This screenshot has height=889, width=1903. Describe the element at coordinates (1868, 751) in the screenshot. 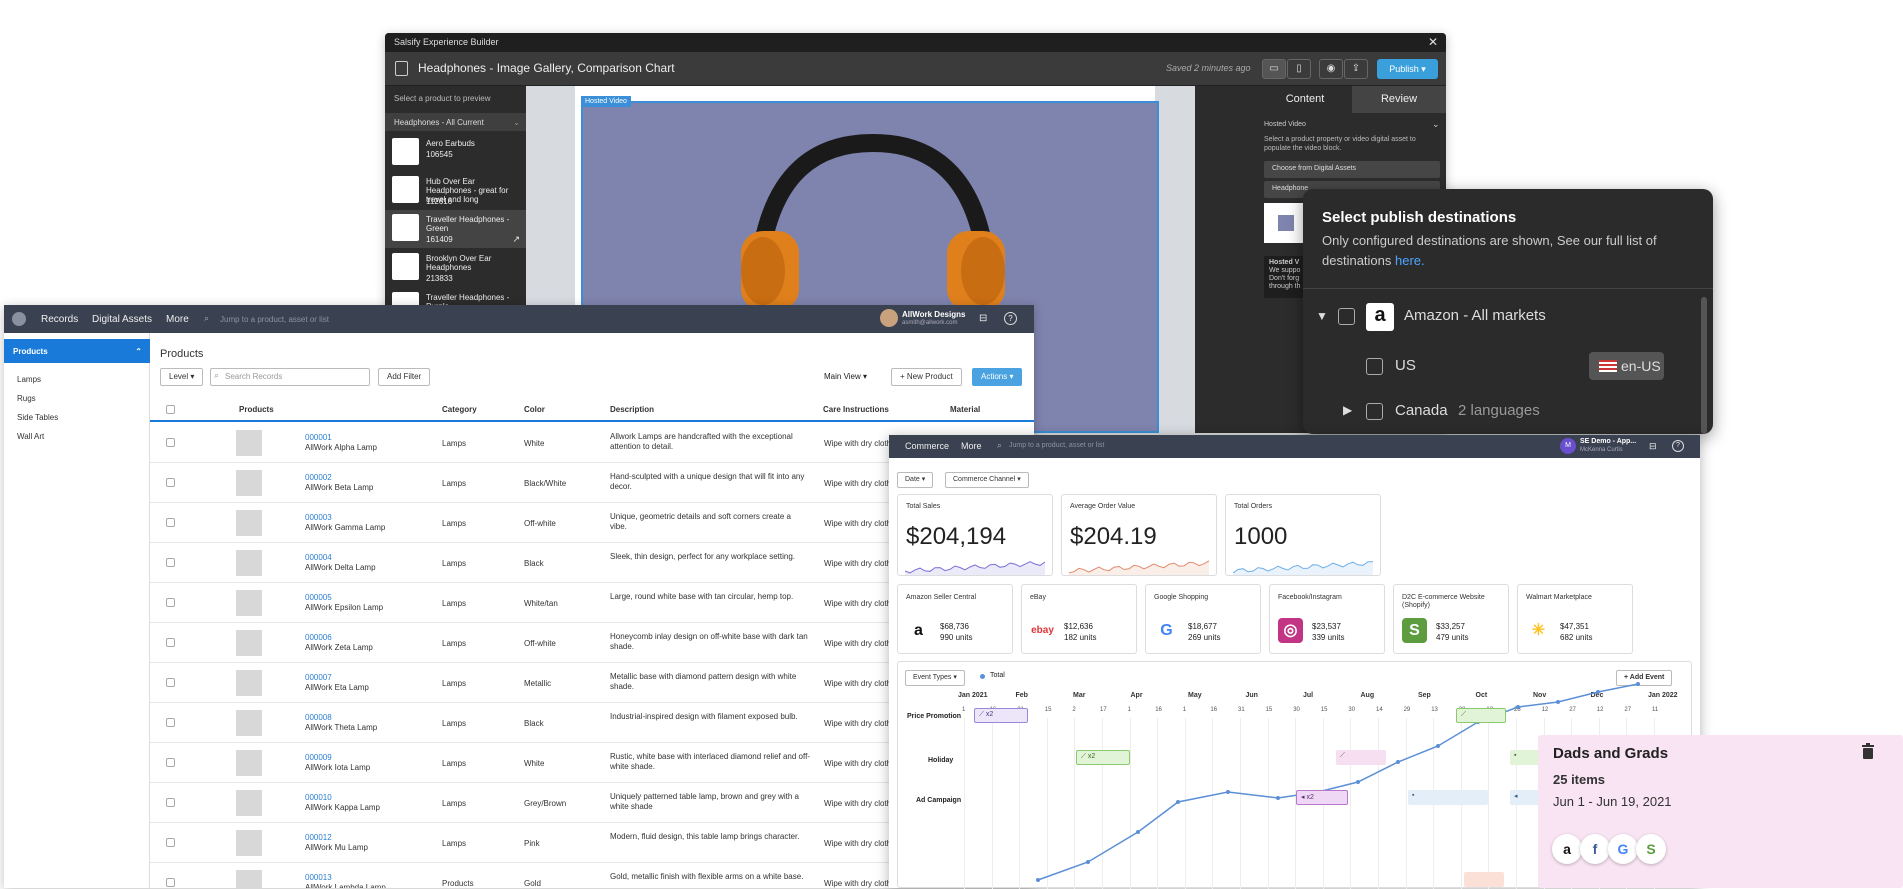

I see `trash-icon` at that location.